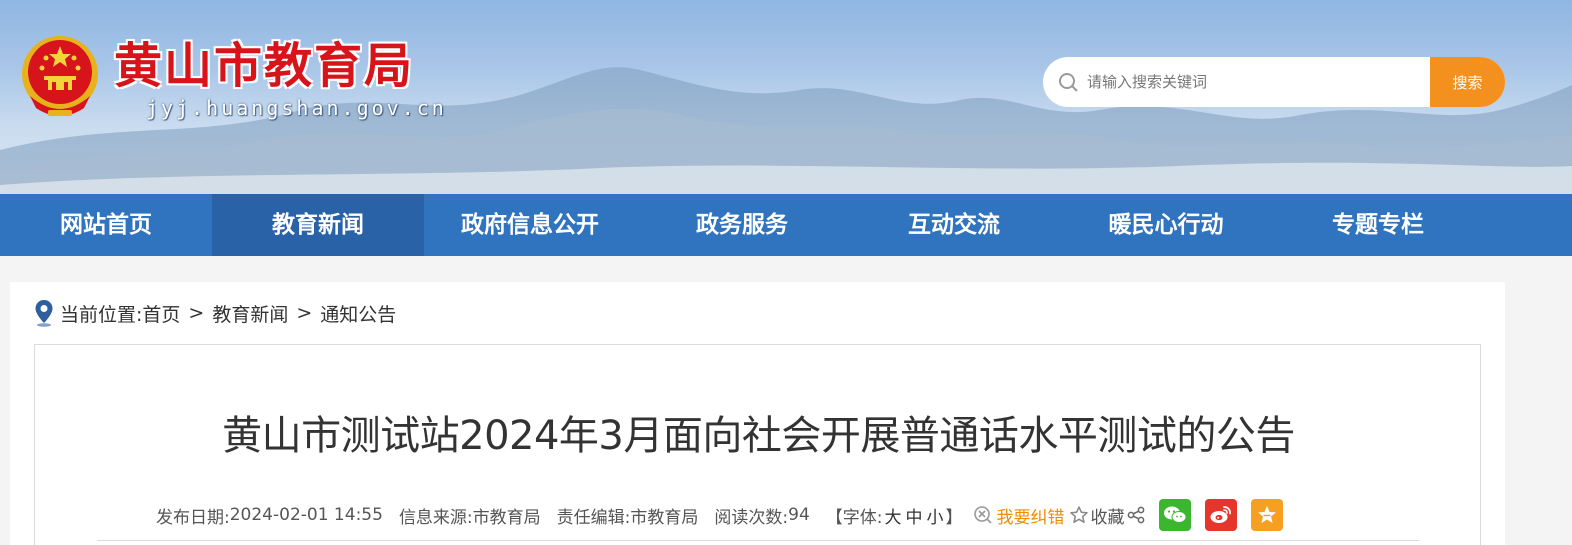 This screenshot has height=545, width=1572. Describe the element at coordinates (854, 517) in the screenshot. I see `font-size-label: 【字体:` at that location.